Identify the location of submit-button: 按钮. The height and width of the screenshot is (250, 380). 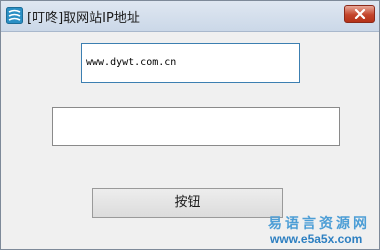
(187, 203).